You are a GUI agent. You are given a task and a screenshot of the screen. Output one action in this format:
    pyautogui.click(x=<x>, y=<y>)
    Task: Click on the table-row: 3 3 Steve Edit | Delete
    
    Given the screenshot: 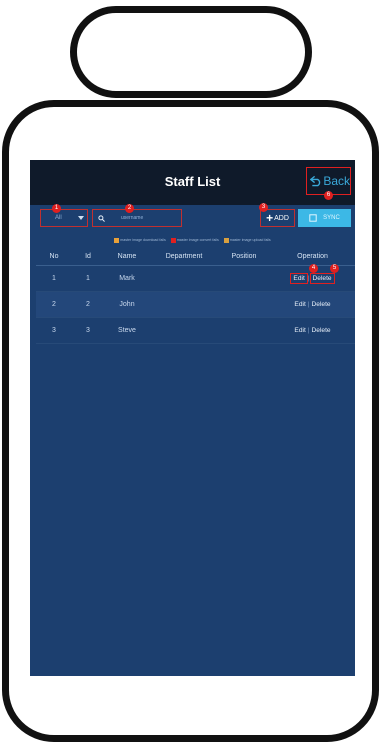 What is the action you would take?
    pyautogui.click(x=195, y=330)
    